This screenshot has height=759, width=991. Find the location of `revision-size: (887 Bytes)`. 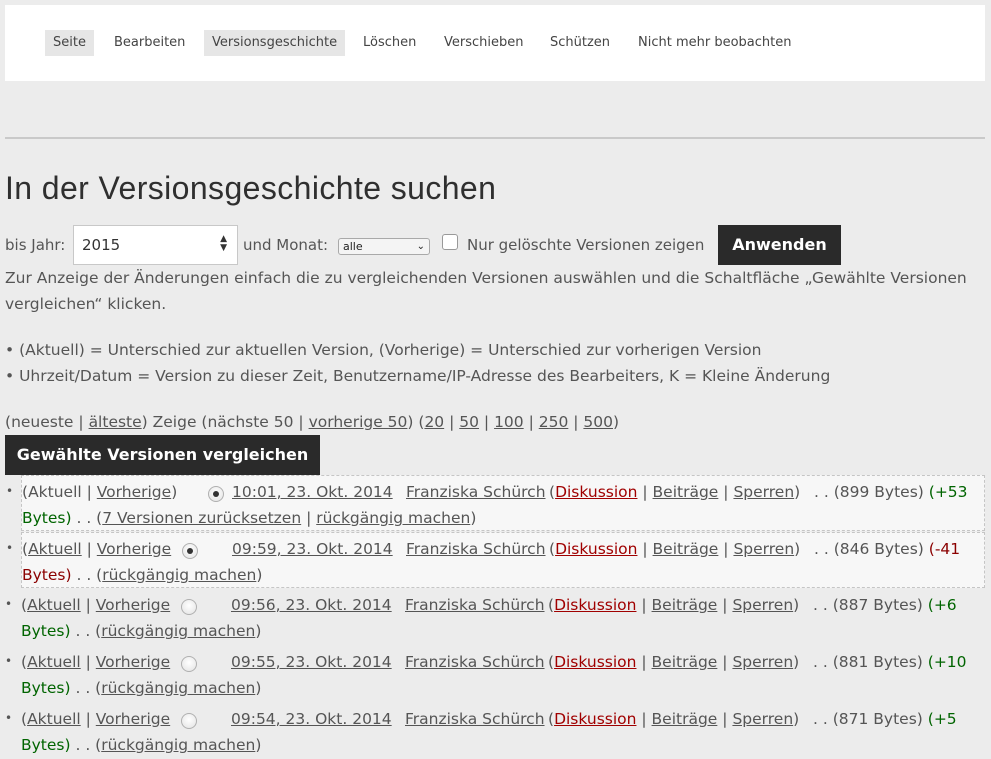

revision-size: (887 Bytes) is located at coordinates (877, 605).